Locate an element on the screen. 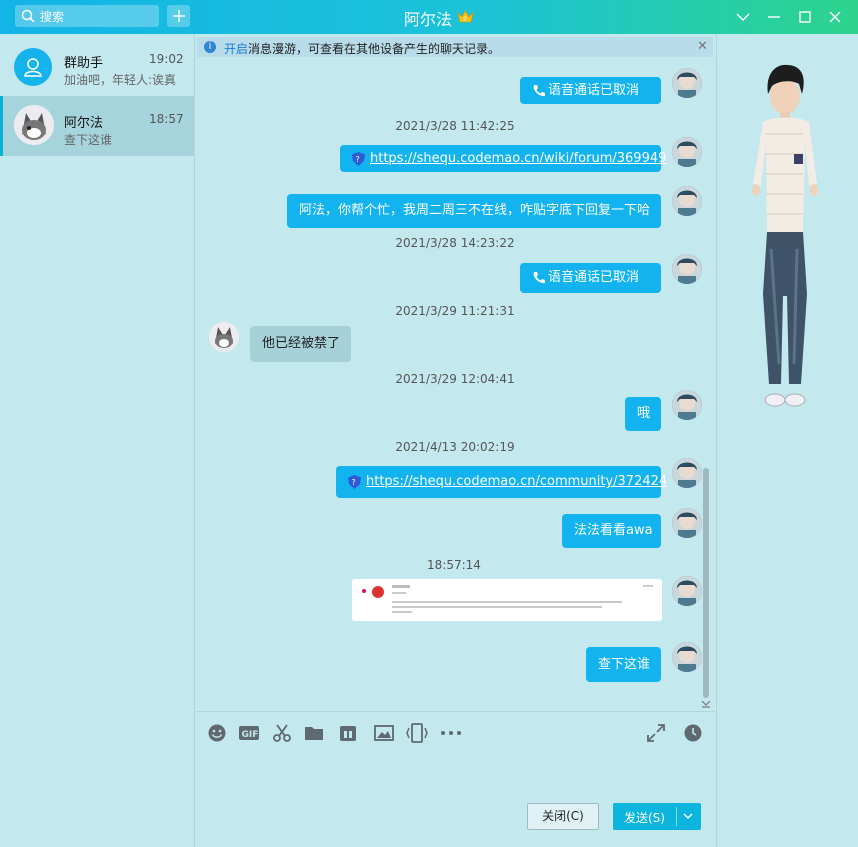 The image size is (858, 847). conversation-item-alpha: 阿尔法 18:57 查下这谁 is located at coordinates (97, 126).